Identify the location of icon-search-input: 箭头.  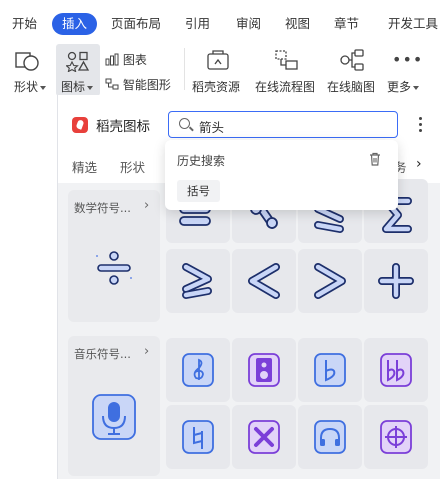
(283, 124).